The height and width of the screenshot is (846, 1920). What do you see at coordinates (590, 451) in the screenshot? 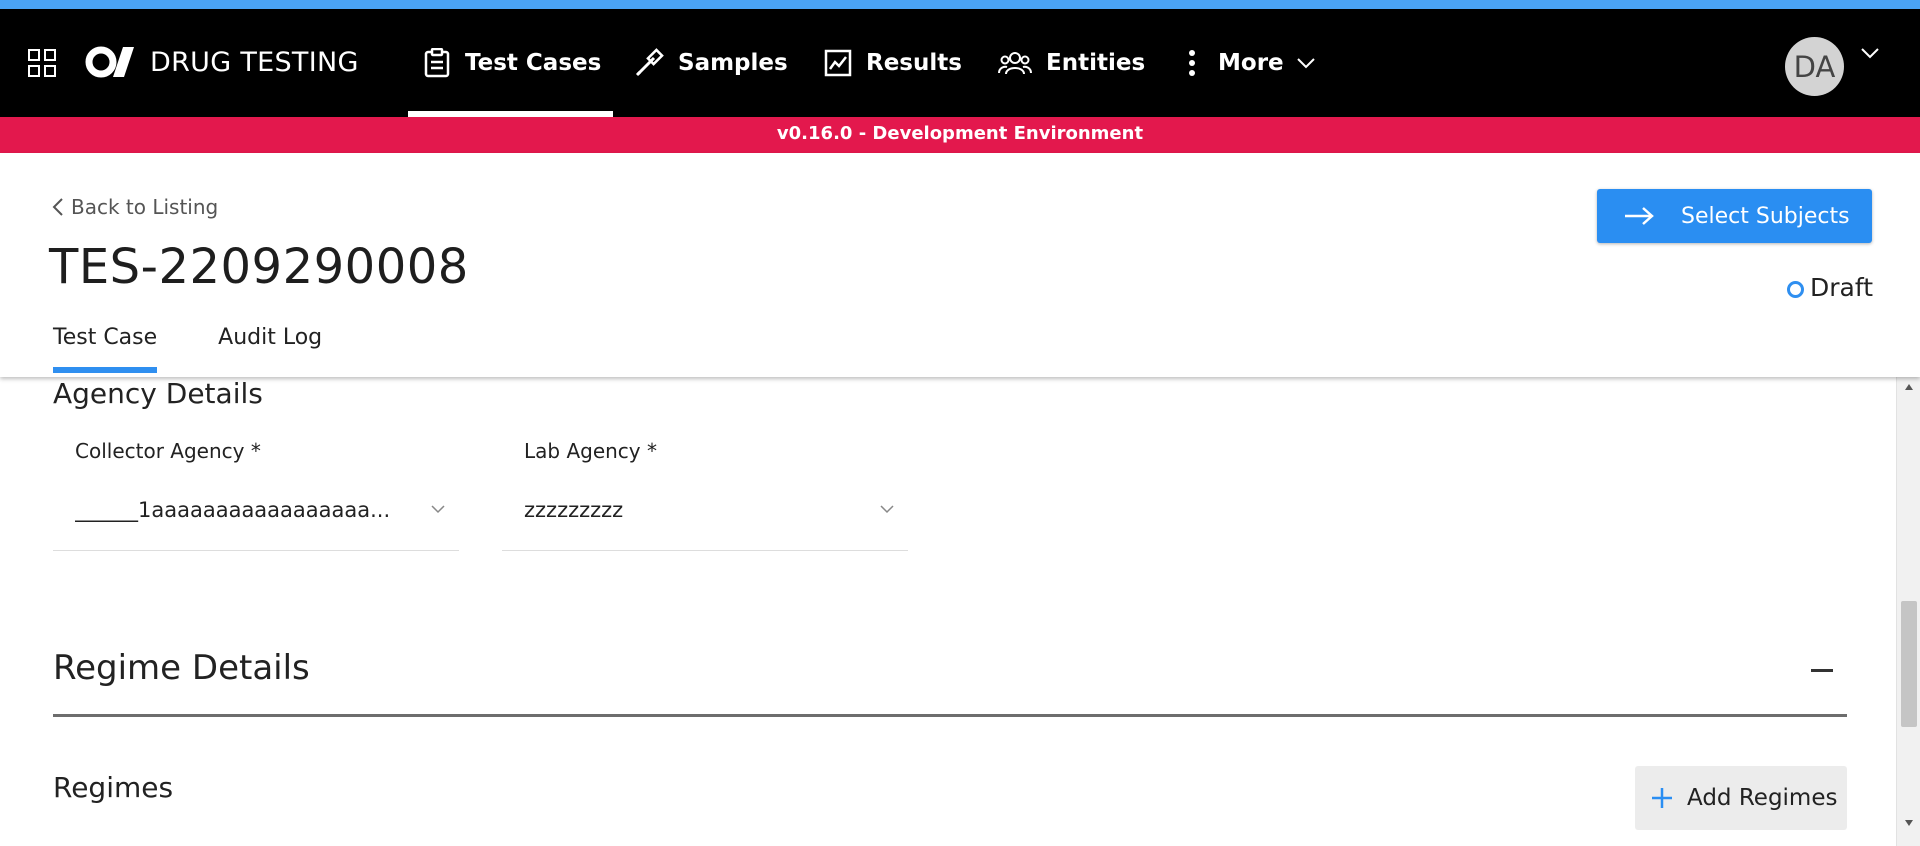
I see `lab-agency-label: Lab Agency *` at bounding box center [590, 451].